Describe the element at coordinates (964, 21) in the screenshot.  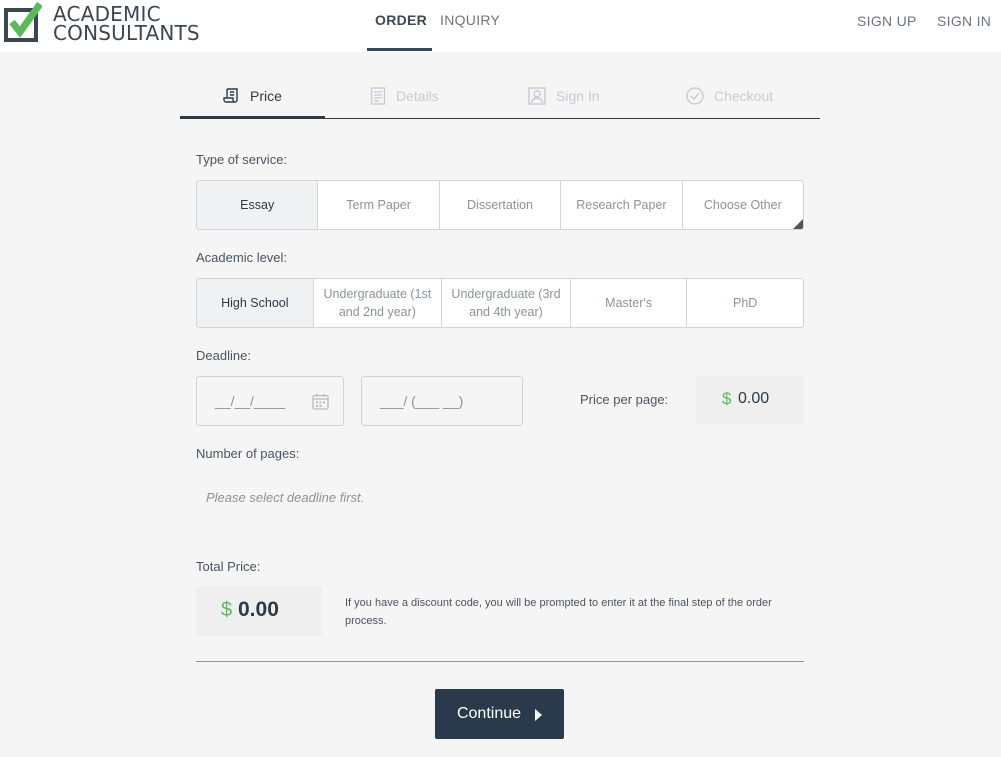
I see `nav-sign-in: SIGN IN` at that location.